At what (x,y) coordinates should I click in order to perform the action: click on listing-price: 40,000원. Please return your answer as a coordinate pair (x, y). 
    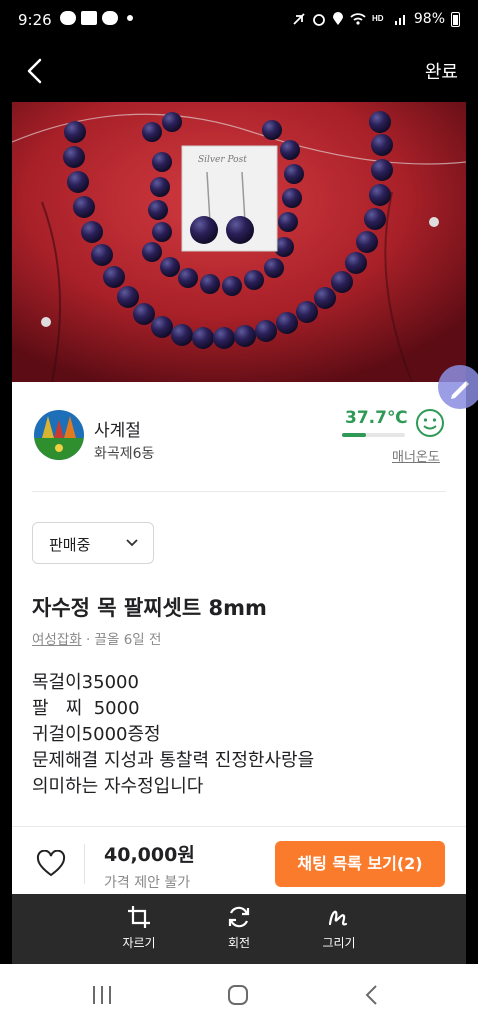
    Looking at the image, I should click on (149, 855).